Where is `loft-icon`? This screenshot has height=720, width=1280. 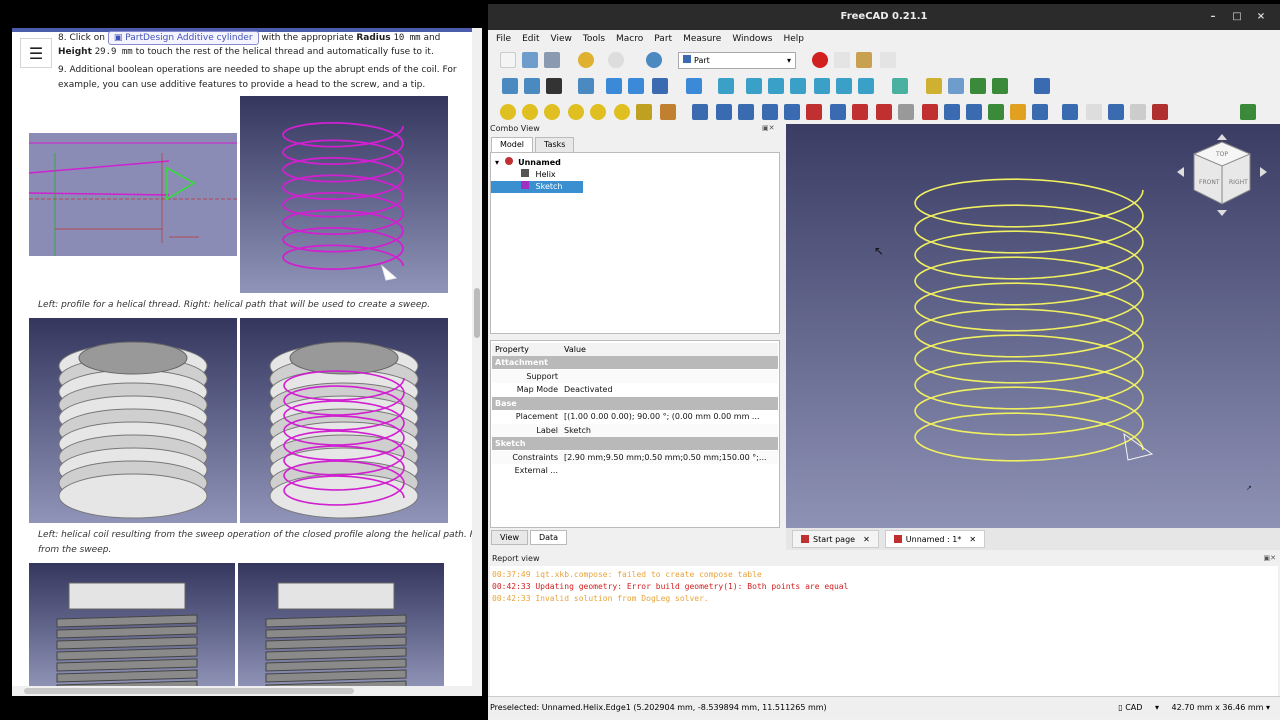
loft-icon is located at coordinates (860, 112).